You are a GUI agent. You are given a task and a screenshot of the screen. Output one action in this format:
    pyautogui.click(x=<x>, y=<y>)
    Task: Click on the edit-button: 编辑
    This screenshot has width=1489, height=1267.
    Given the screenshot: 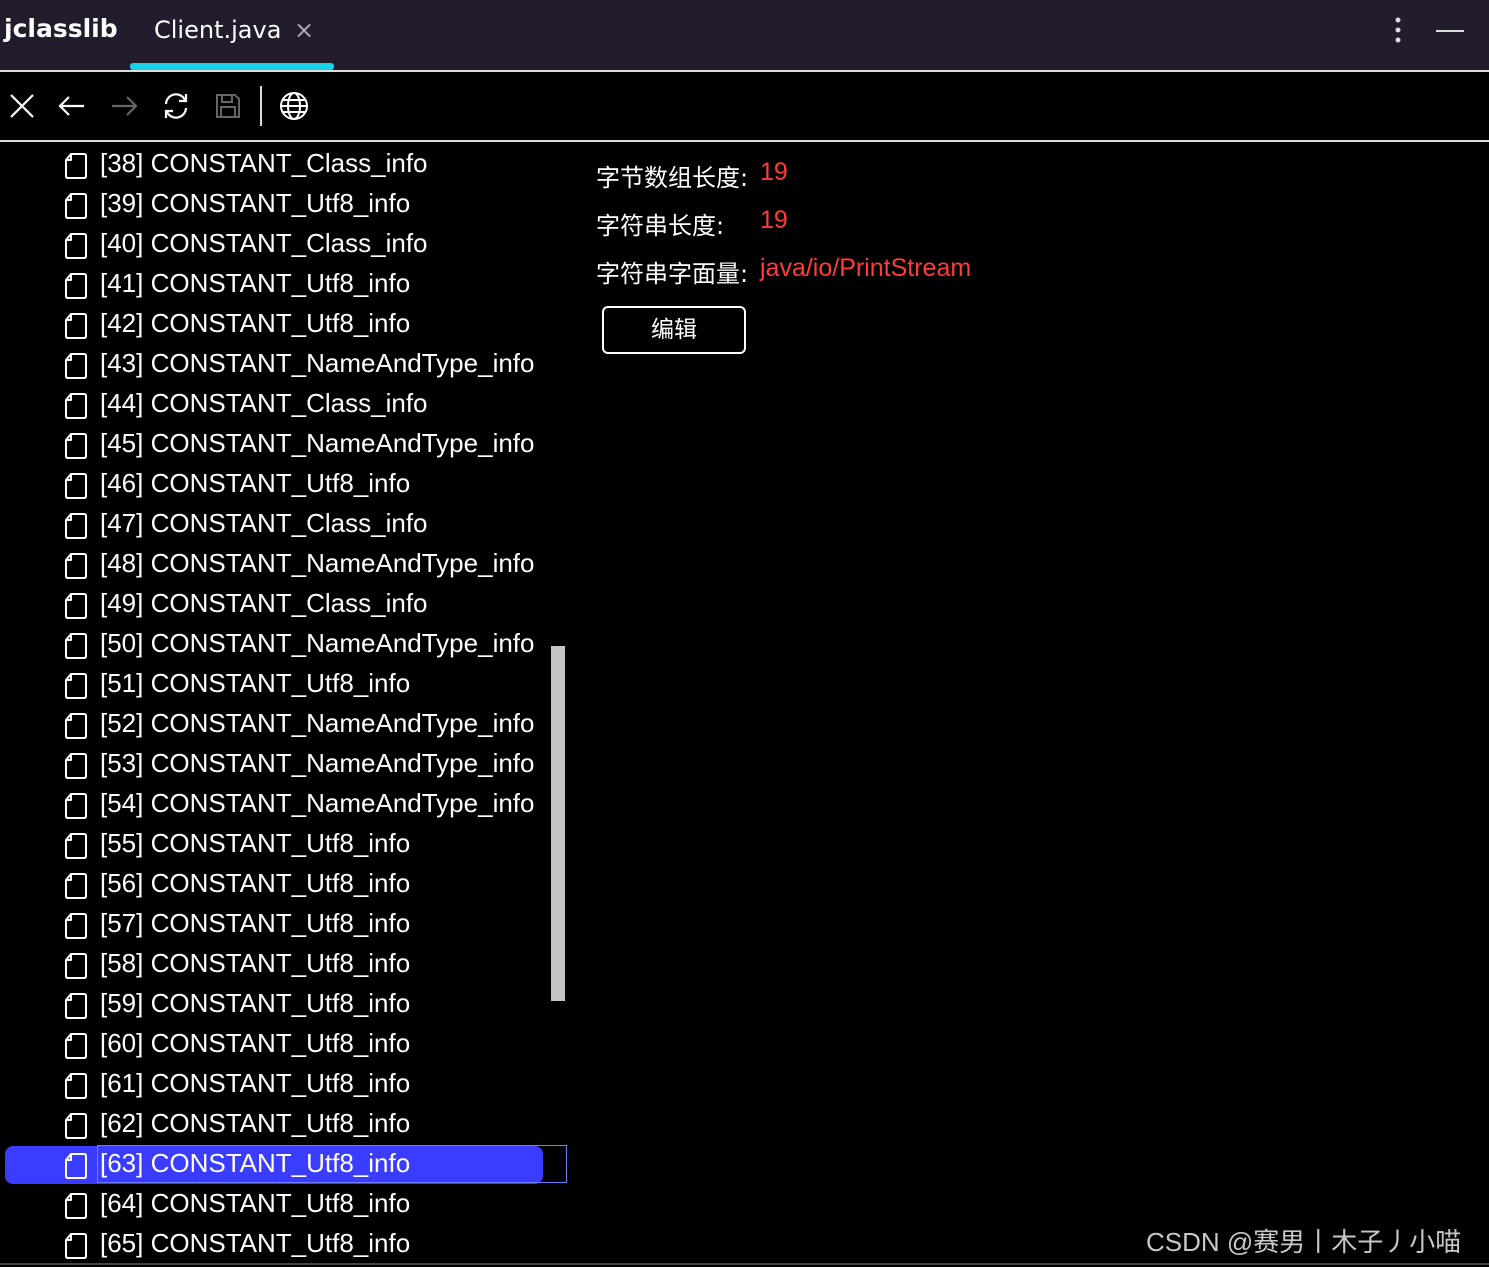 What is the action you would take?
    pyautogui.click(x=674, y=330)
    